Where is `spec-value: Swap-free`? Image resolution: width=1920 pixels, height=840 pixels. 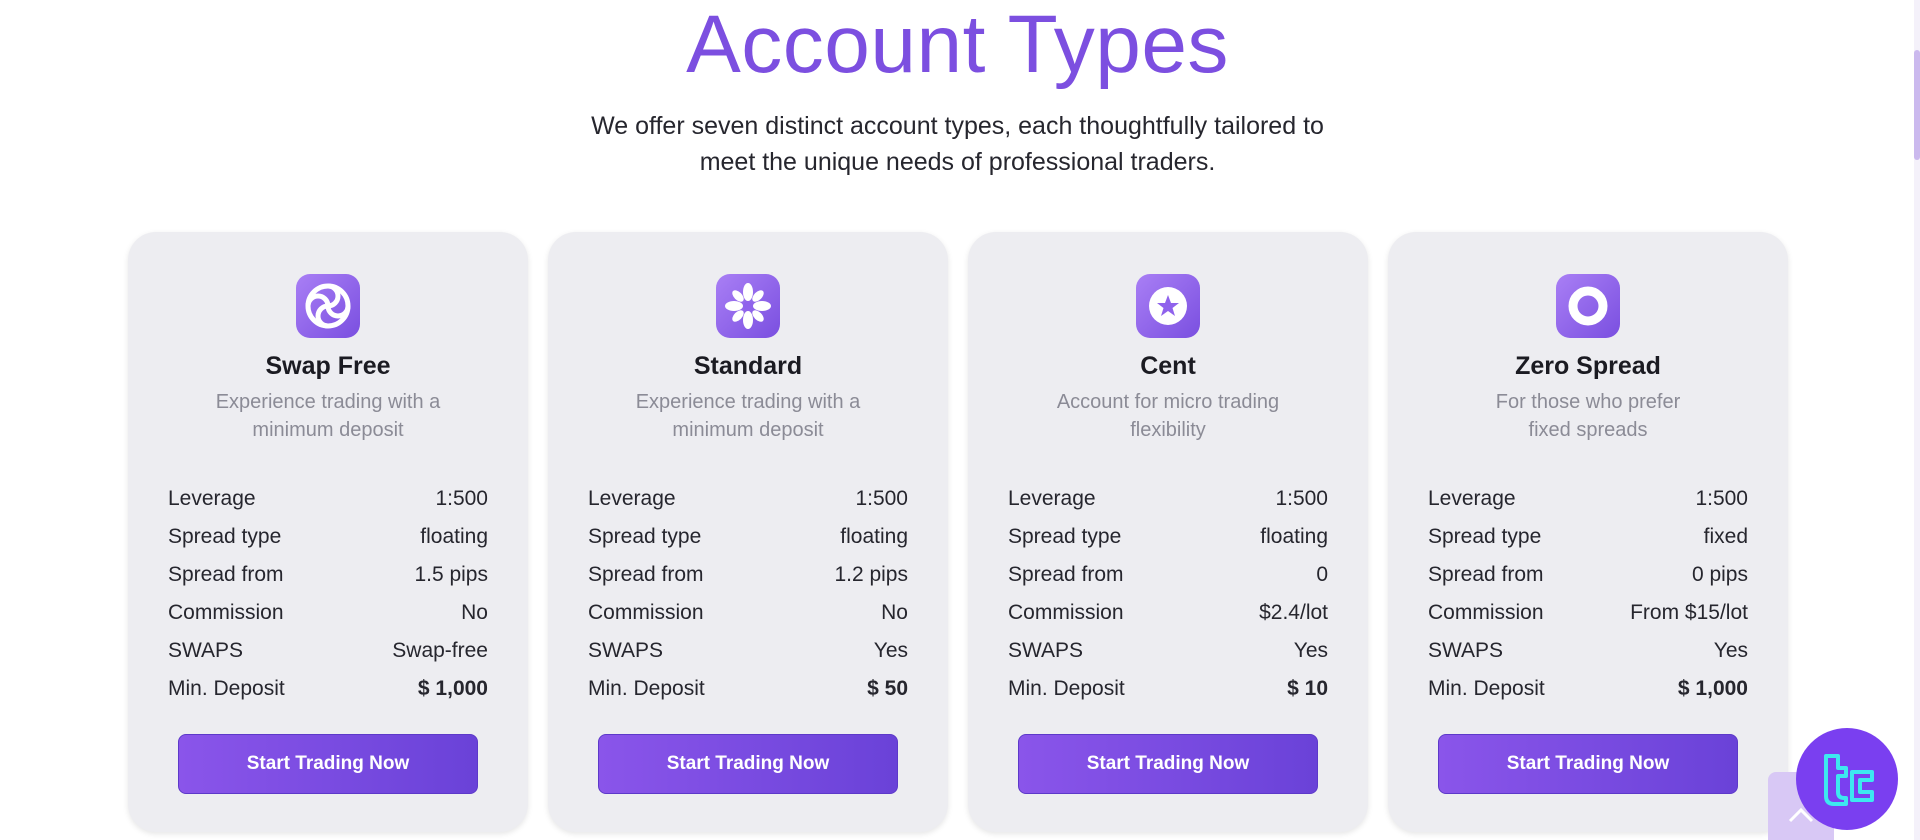
spec-value: Swap-free is located at coordinates (440, 650).